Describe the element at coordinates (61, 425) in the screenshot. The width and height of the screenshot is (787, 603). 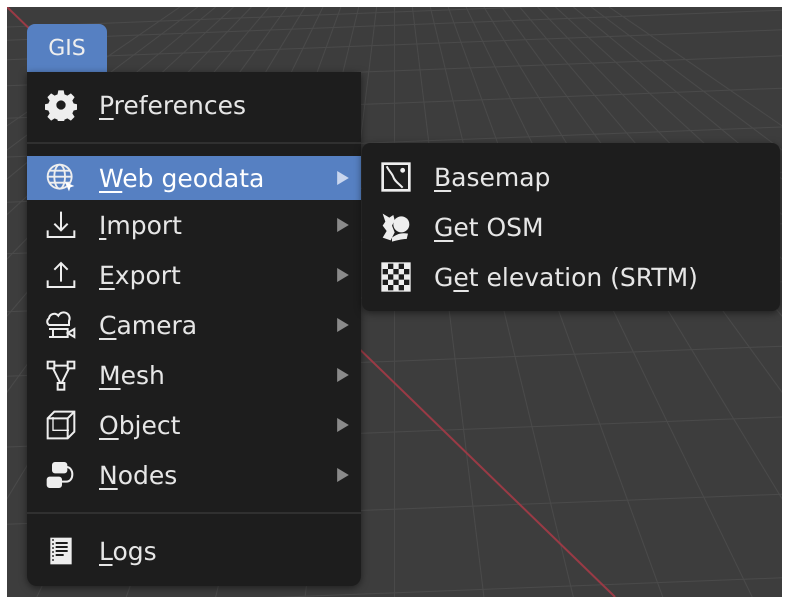
I see `cube-icon` at that location.